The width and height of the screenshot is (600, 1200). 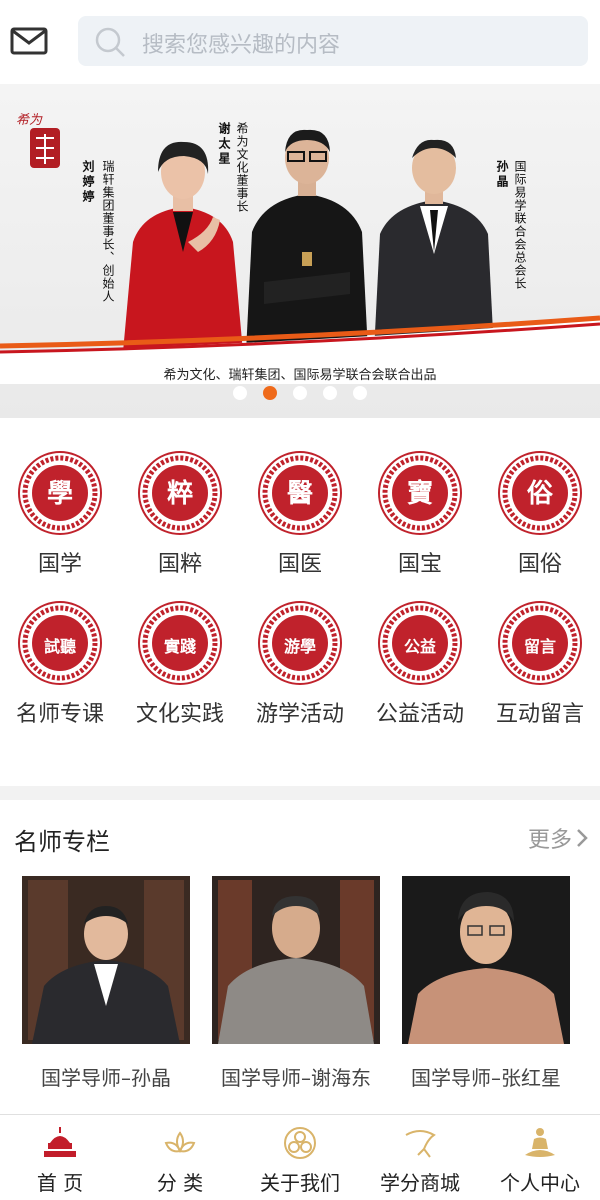 What do you see at coordinates (180, 1183) in the screenshot?
I see `tab-label: 分 类` at bounding box center [180, 1183].